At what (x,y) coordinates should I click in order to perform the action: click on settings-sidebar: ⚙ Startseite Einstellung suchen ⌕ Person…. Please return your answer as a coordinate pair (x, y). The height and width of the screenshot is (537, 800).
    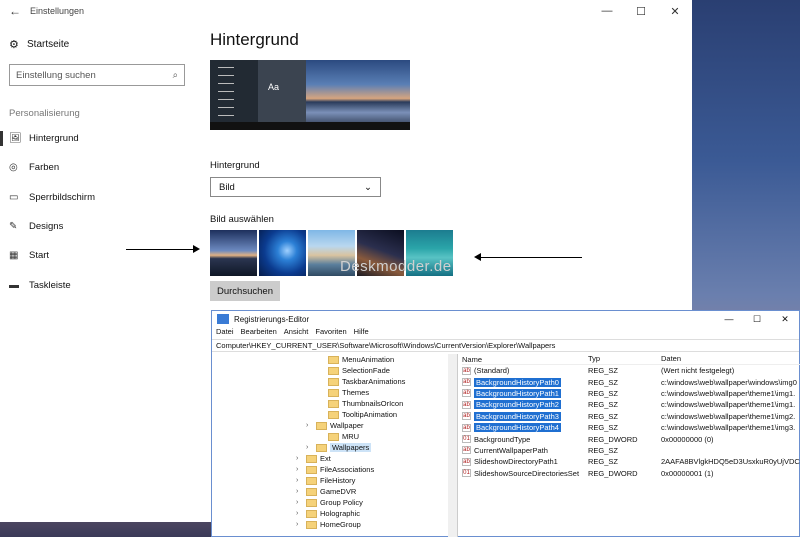
    Looking at the image, I should click on (100, 160).